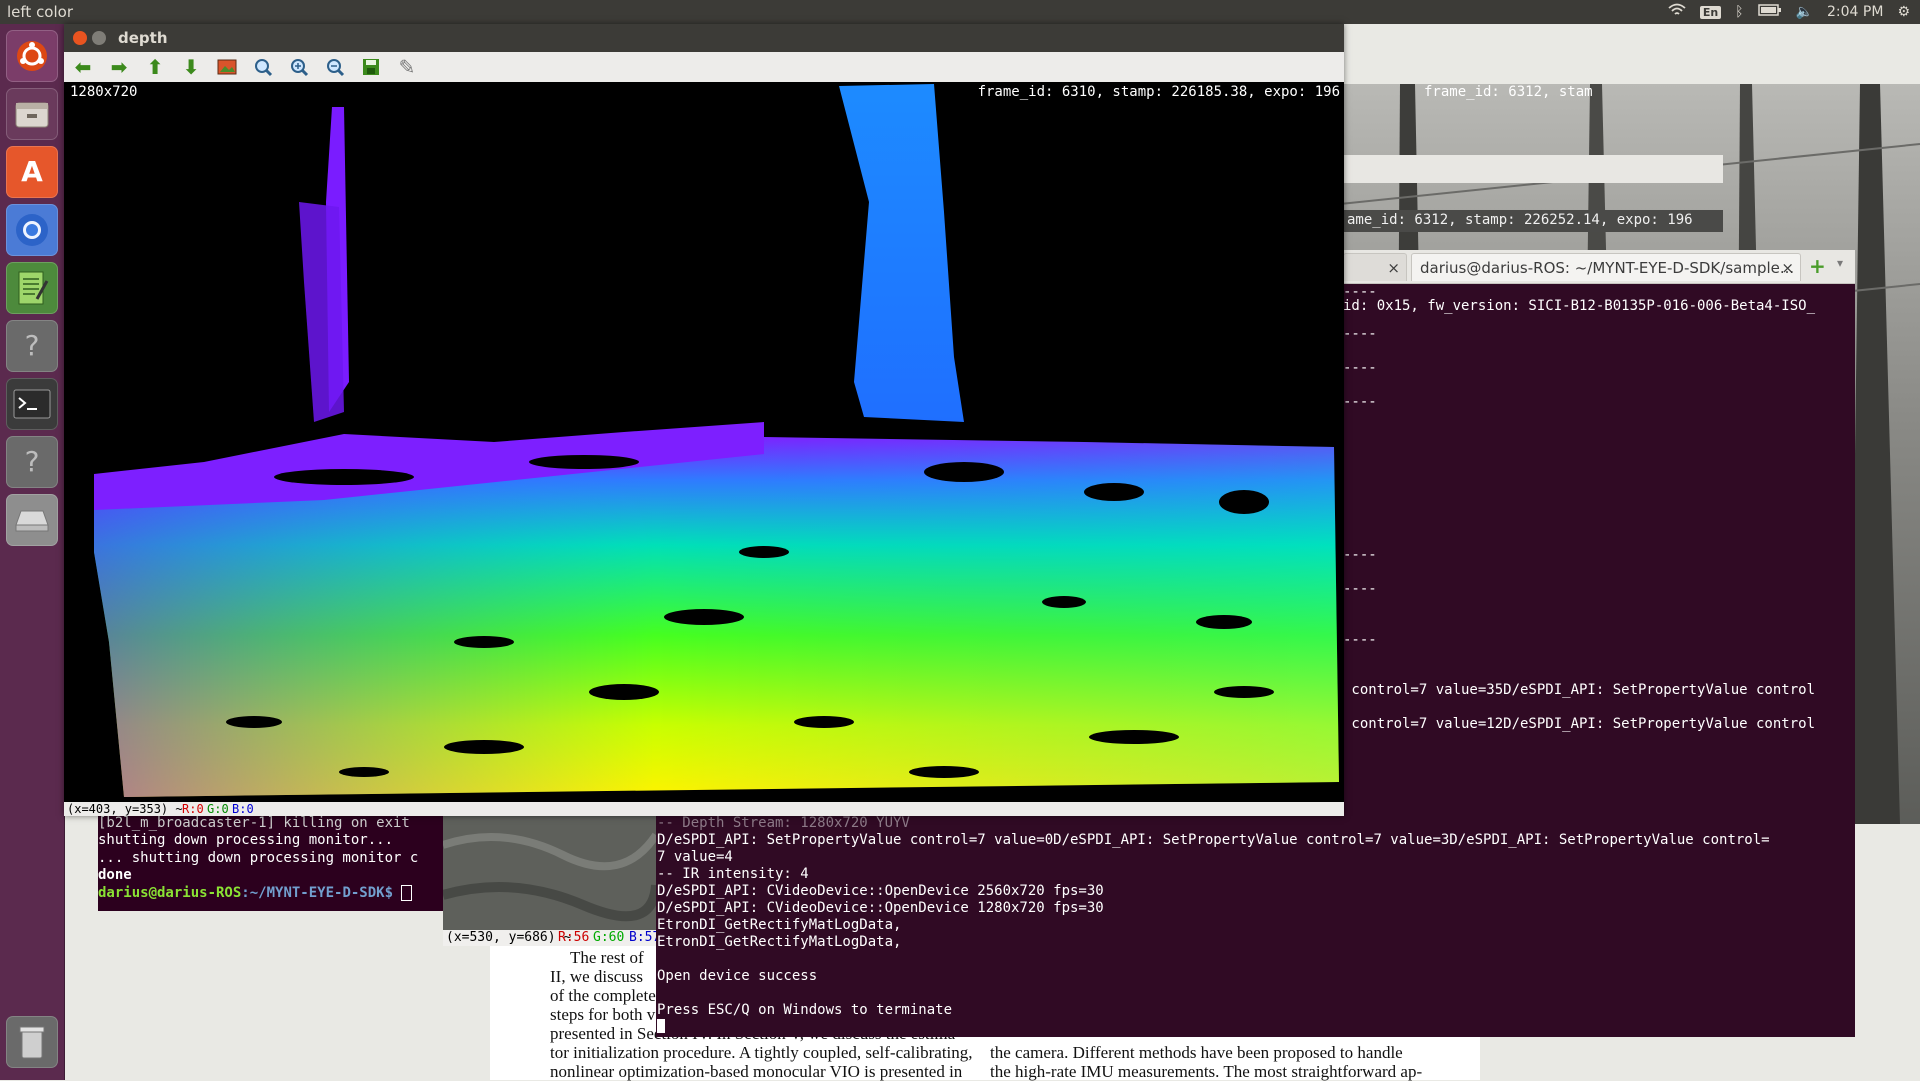 This screenshot has width=1920, height=1081. I want to click on battery-icon, so click(1769, 12).